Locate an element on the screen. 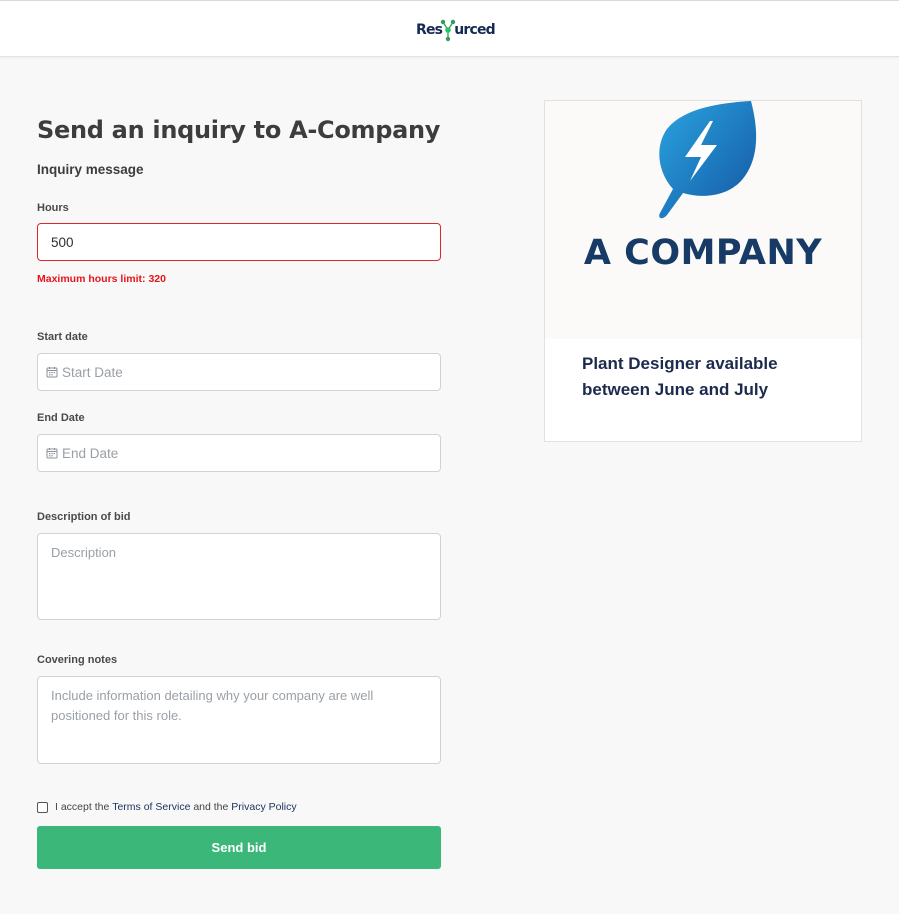  description-textarea: Description is located at coordinates (239, 576).